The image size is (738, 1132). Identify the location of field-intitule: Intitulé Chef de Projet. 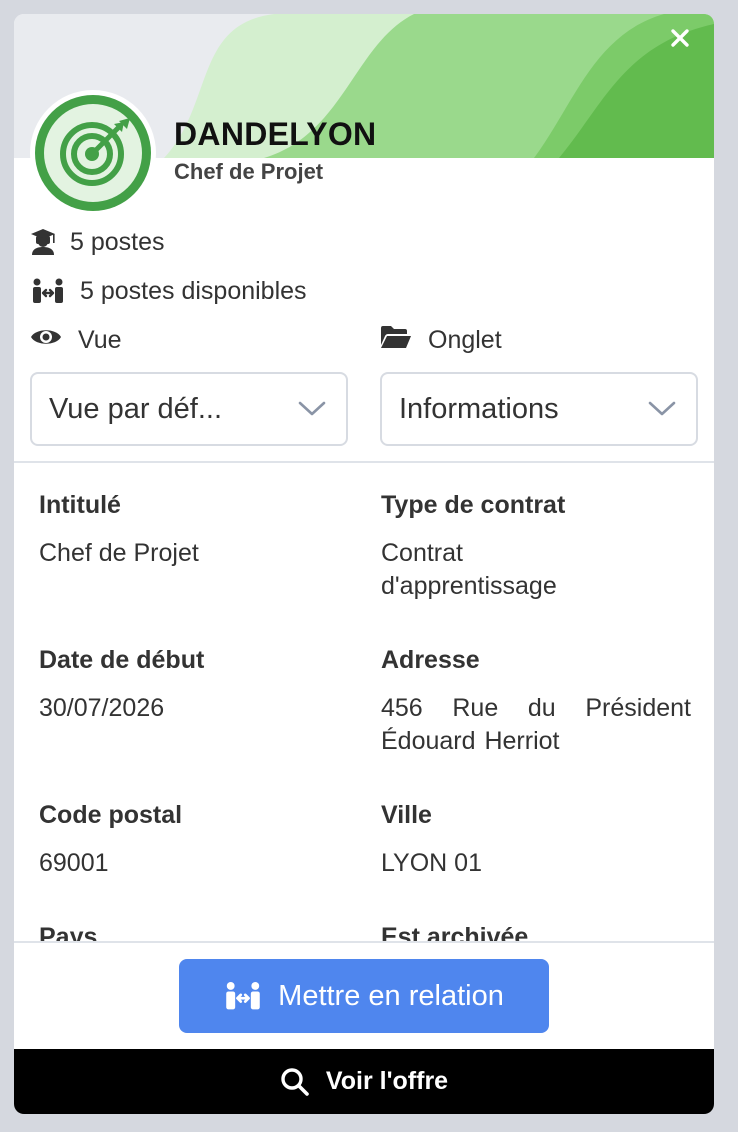
(194, 529).